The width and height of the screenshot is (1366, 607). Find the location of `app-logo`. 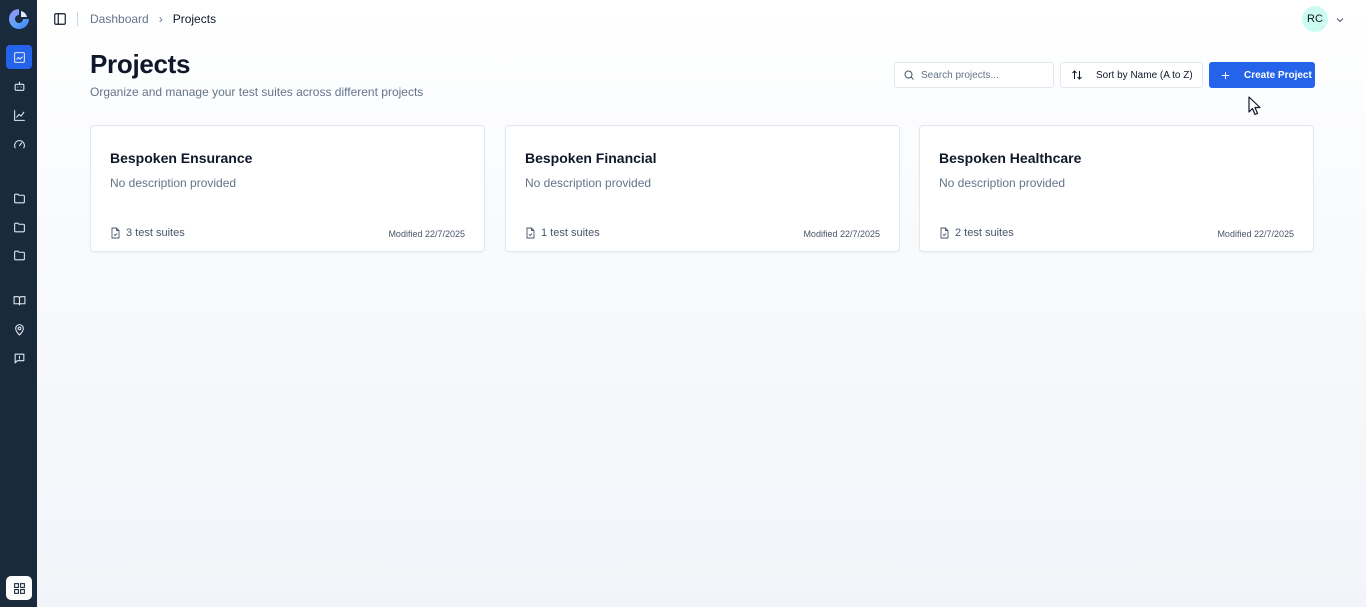

app-logo is located at coordinates (19, 19).